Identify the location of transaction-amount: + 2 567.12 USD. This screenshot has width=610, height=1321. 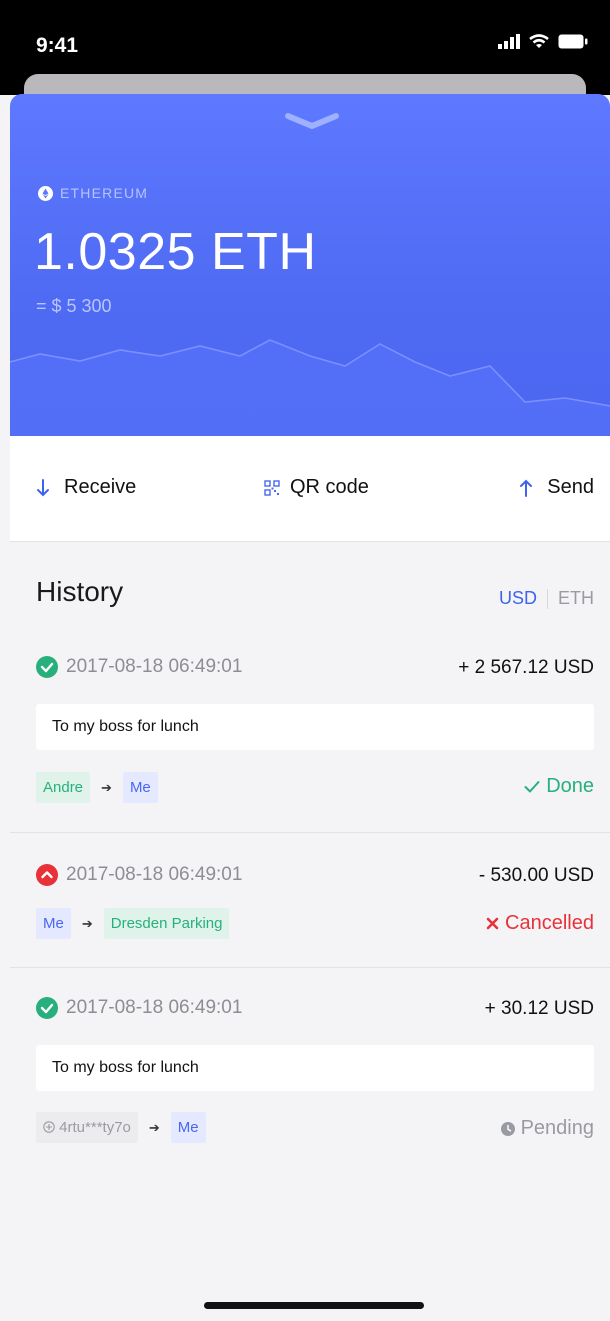
(526, 667).